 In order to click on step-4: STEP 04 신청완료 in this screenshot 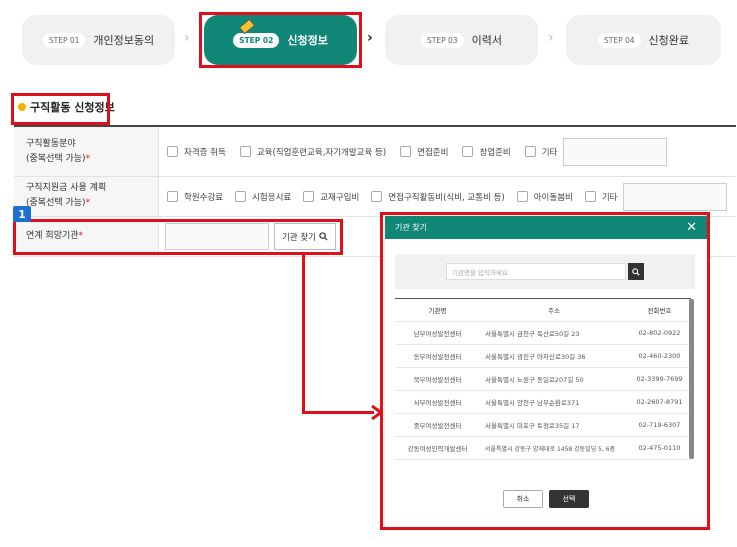, I will do `click(643, 40)`.